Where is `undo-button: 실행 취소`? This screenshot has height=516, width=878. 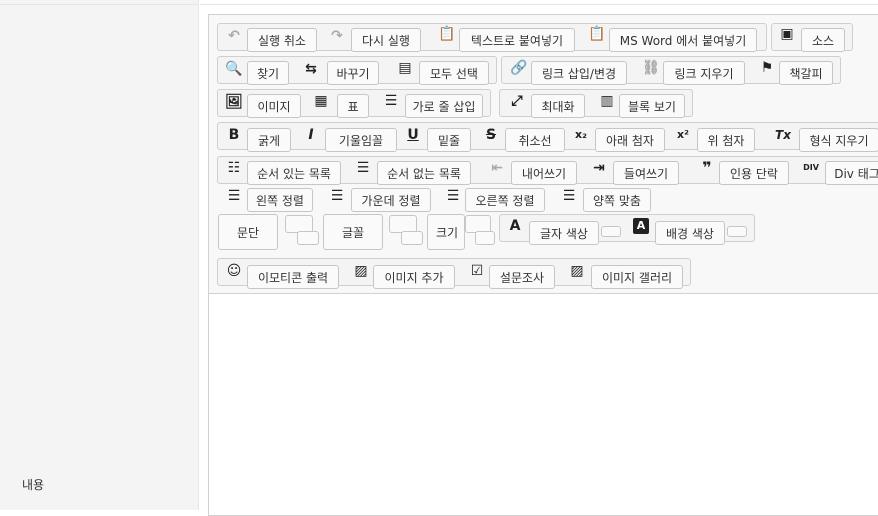
undo-button: 실행 취소 is located at coordinates (282, 40).